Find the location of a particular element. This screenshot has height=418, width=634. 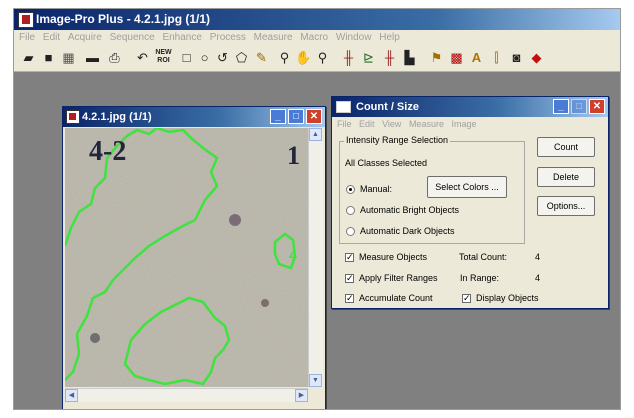

display-objects-checkbox: ✓ is located at coordinates (466, 298).